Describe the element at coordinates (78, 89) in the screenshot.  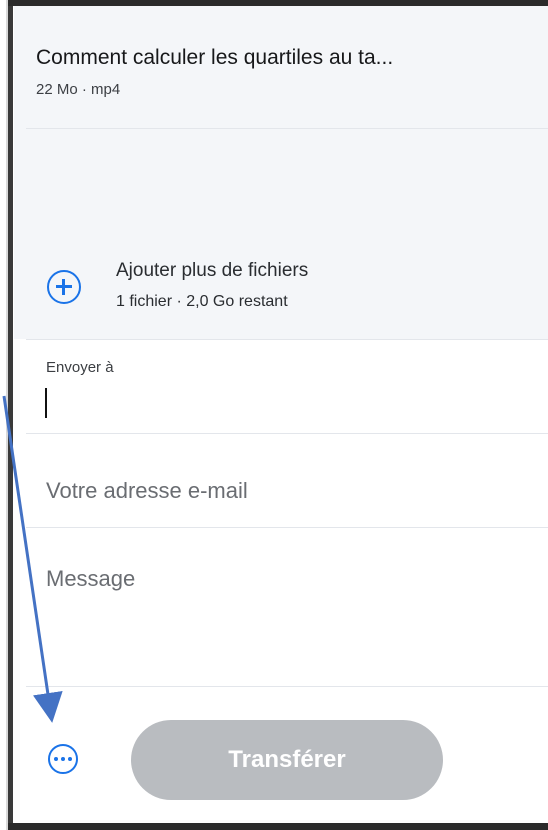
I see `file-meta: 22 Mo · mp4` at that location.